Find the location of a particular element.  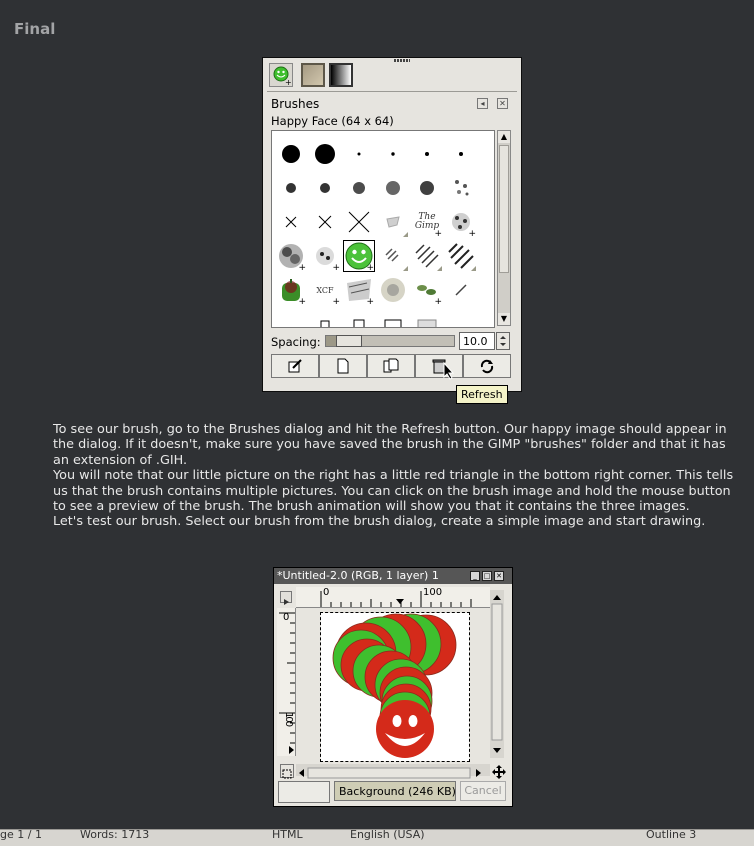

duplicate-brush-button is located at coordinates (391, 366).